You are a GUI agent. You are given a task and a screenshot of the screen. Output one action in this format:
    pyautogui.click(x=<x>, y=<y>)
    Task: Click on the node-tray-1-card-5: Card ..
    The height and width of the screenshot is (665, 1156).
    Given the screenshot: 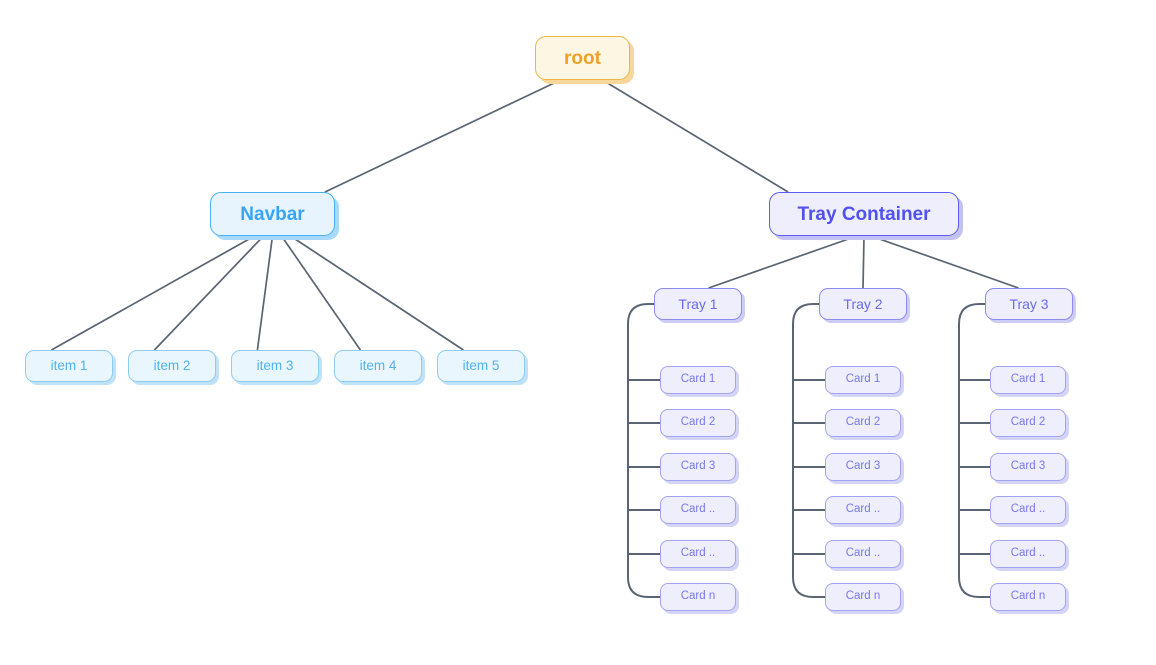 What is the action you would take?
    pyautogui.click(x=698, y=554)
    